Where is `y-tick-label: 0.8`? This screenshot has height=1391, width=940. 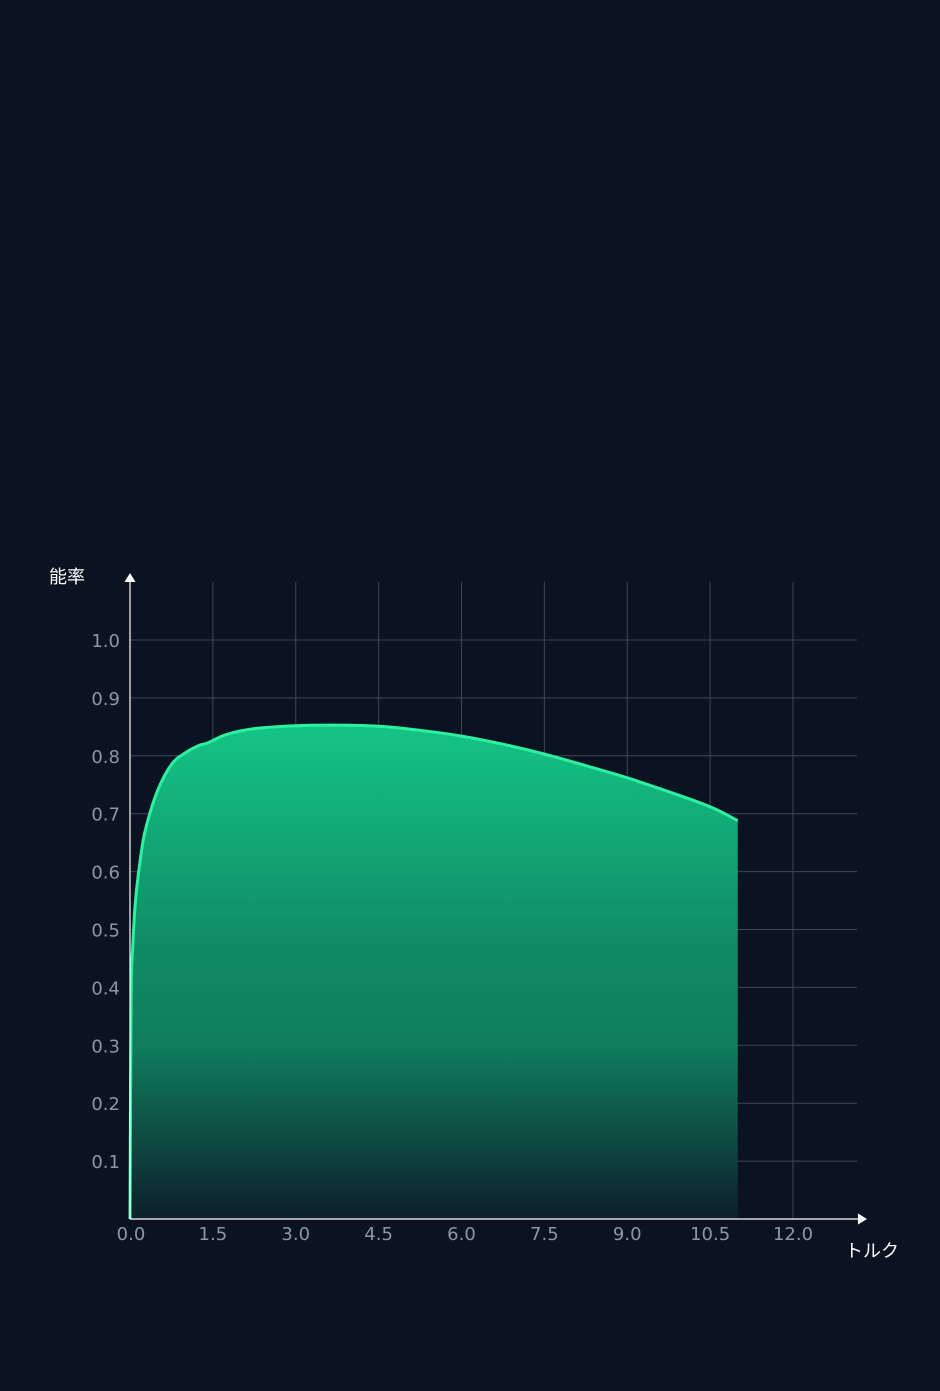
y-tick-label: 0.8 is located at coordinates (105, 757).